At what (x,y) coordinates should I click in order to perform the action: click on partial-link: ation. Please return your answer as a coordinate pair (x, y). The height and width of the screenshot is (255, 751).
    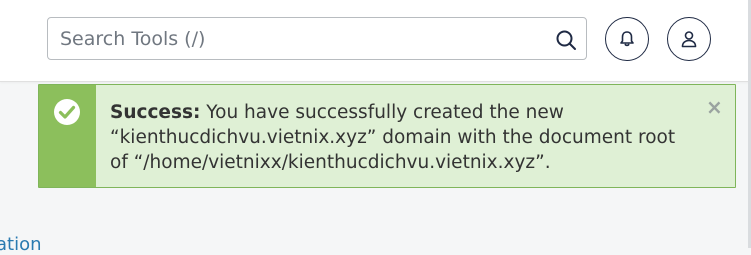
    Looking at the image, I should click on (21, 244).